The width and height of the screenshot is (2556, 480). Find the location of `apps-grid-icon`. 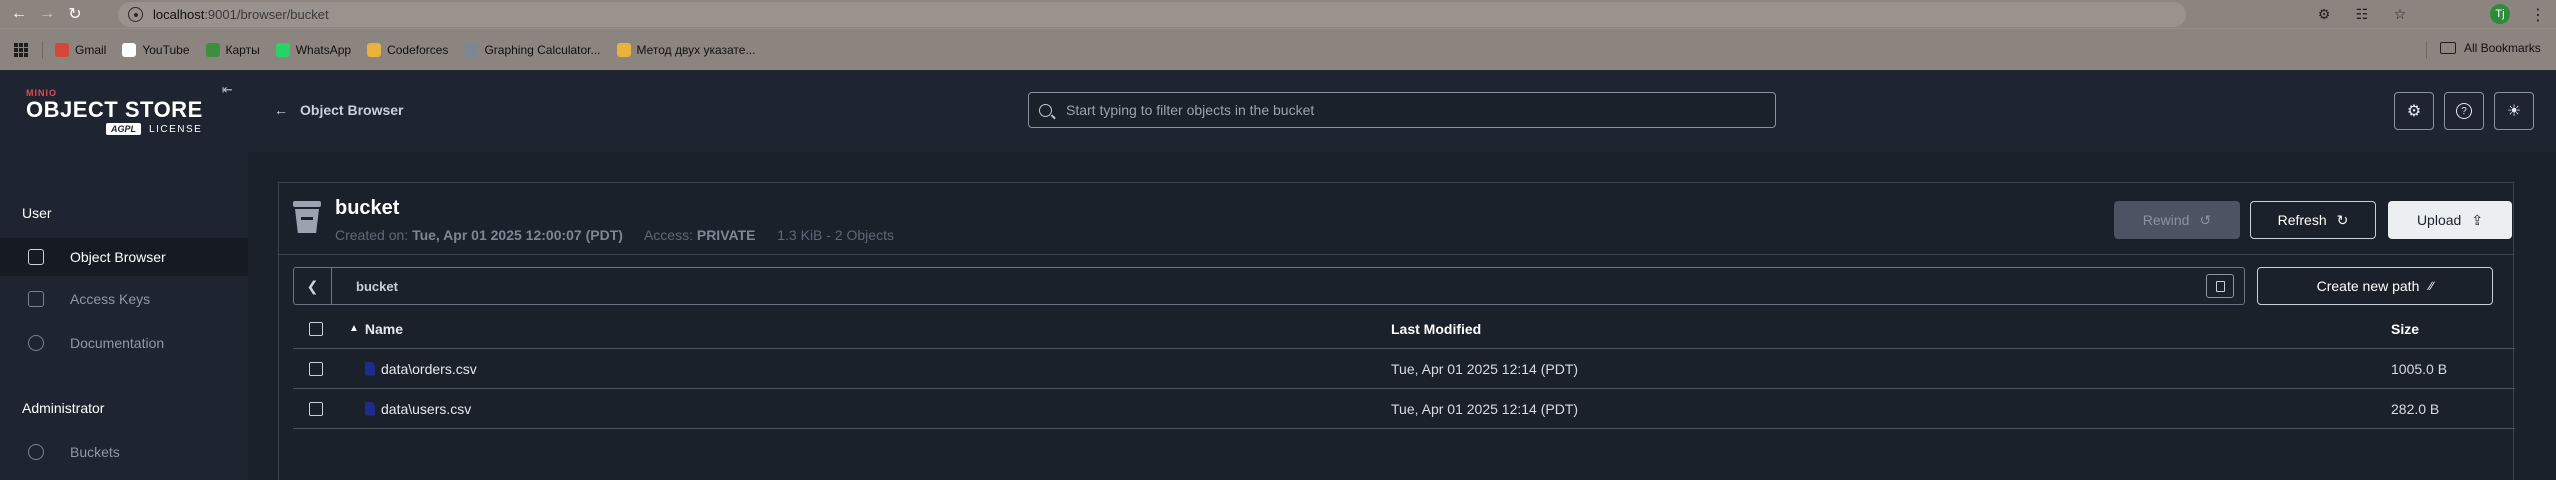

apps-grid-icon is located at coordinates (21, 49).